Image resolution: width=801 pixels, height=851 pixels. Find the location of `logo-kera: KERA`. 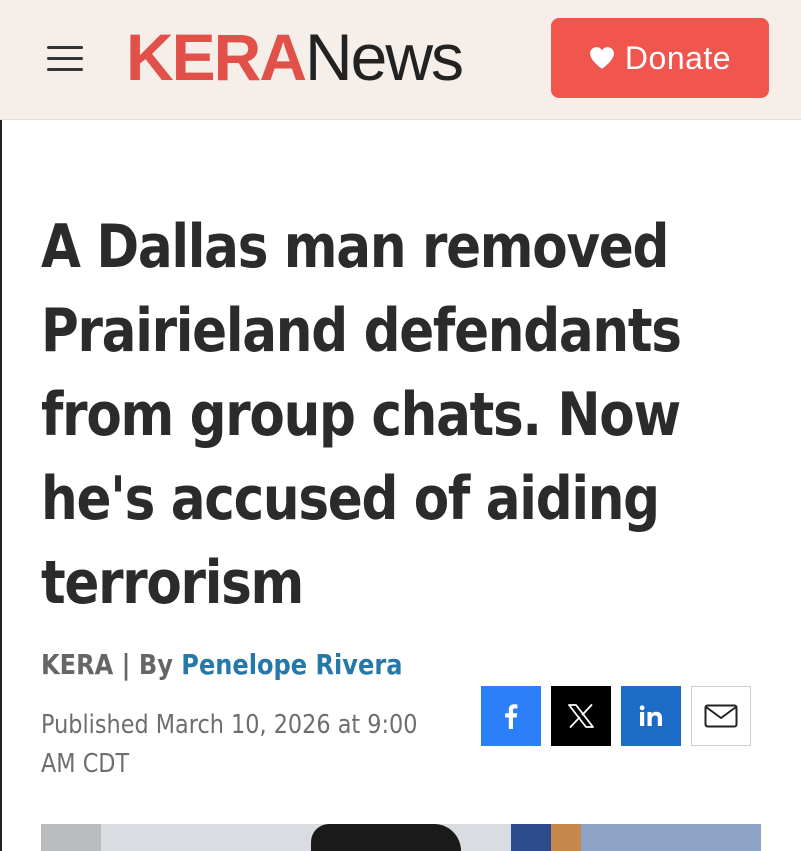

logo-kera: KERA is located at coordinates (216, 57).